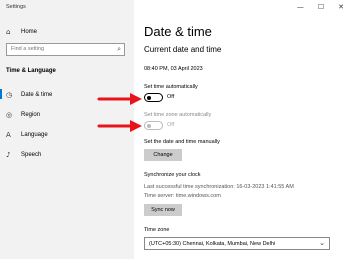 This screenshot has width=350, height=259. Describe the element at coordinates (31, 155) in the screenshot. I see `sidebar-item-label: Speech` at that location.